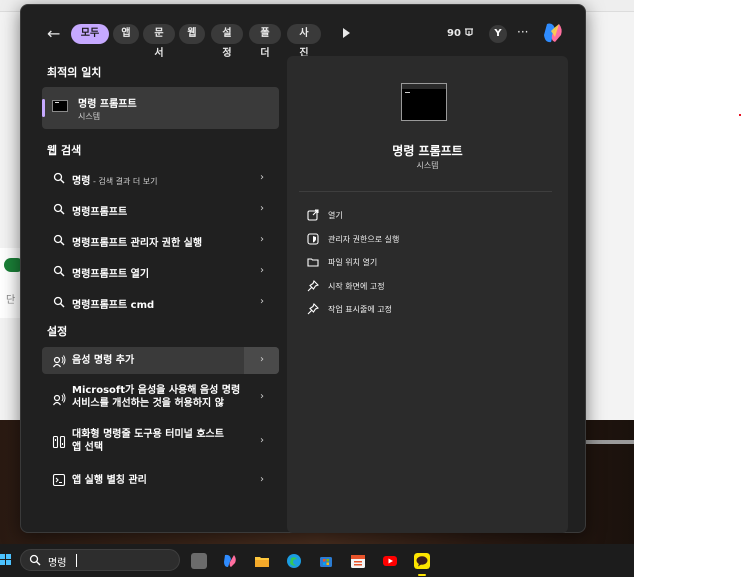 The height and width of the screenshot is (577, 743). What do you see at coordinates (230, 561) in the screenshot?
I see `copilot-taskbar-icon` at bounding box center [230, 561].